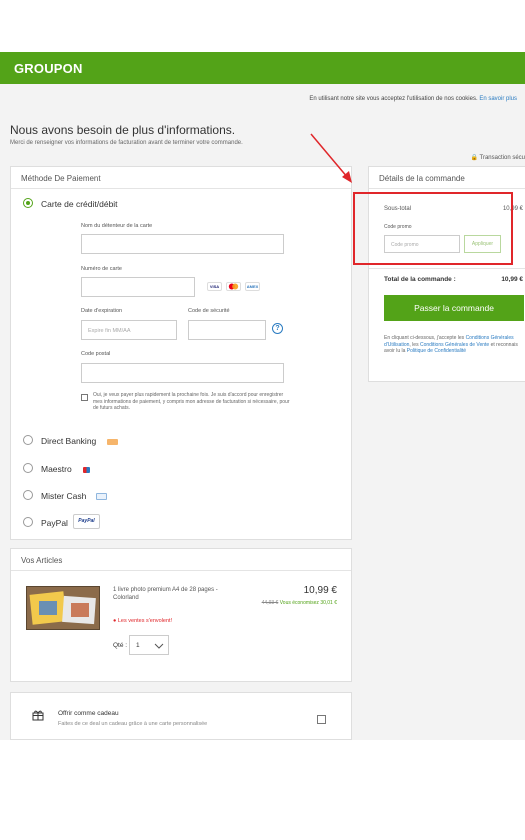 The image size is (525, 840). I want to click on chevron-down-icon, so click(159, 646).